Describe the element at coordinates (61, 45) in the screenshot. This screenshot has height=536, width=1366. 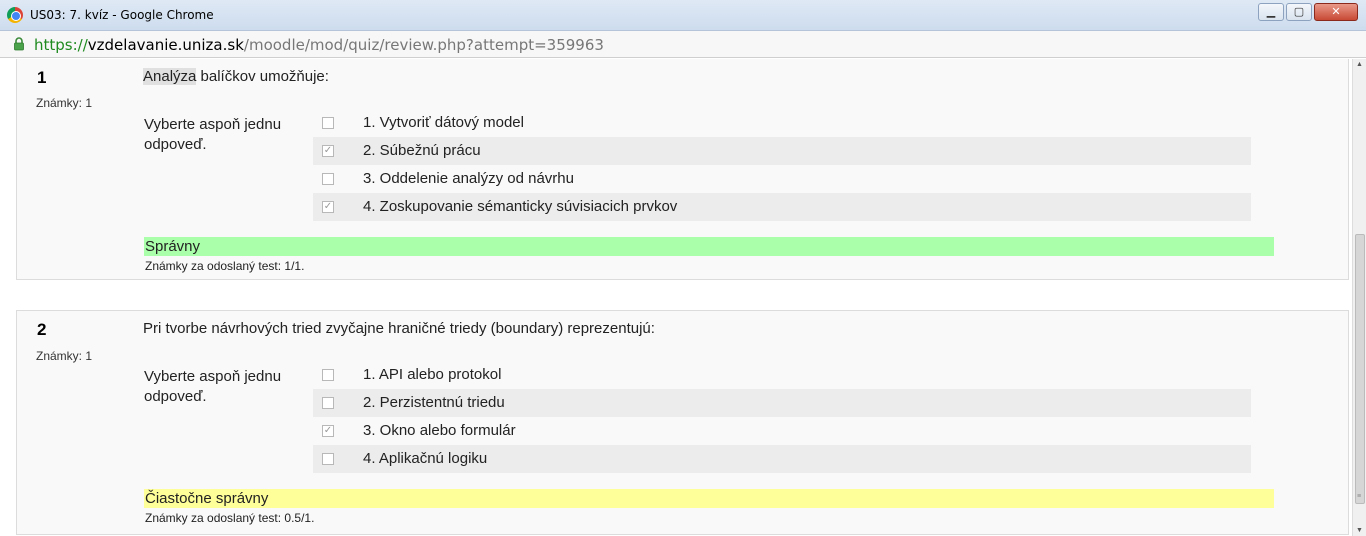
I see `url-scheme: https://` at that location.